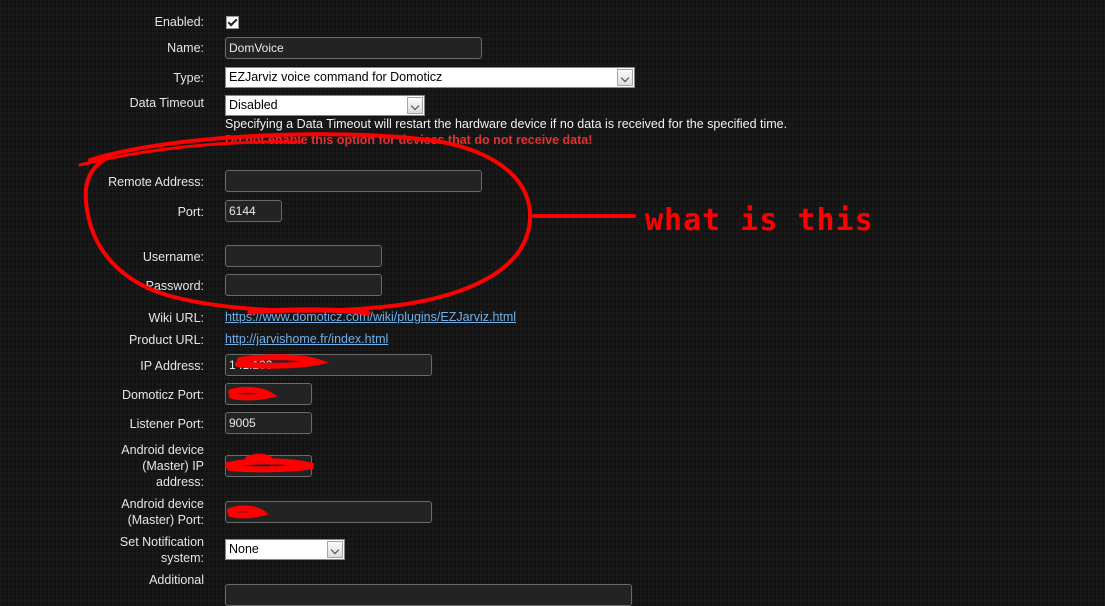 Image resolution: width=1105 pixels, height=606 pixels. Describe the element at coordinates (244, 549) in the screenshot. I see `notification-select-value: None` at that location.